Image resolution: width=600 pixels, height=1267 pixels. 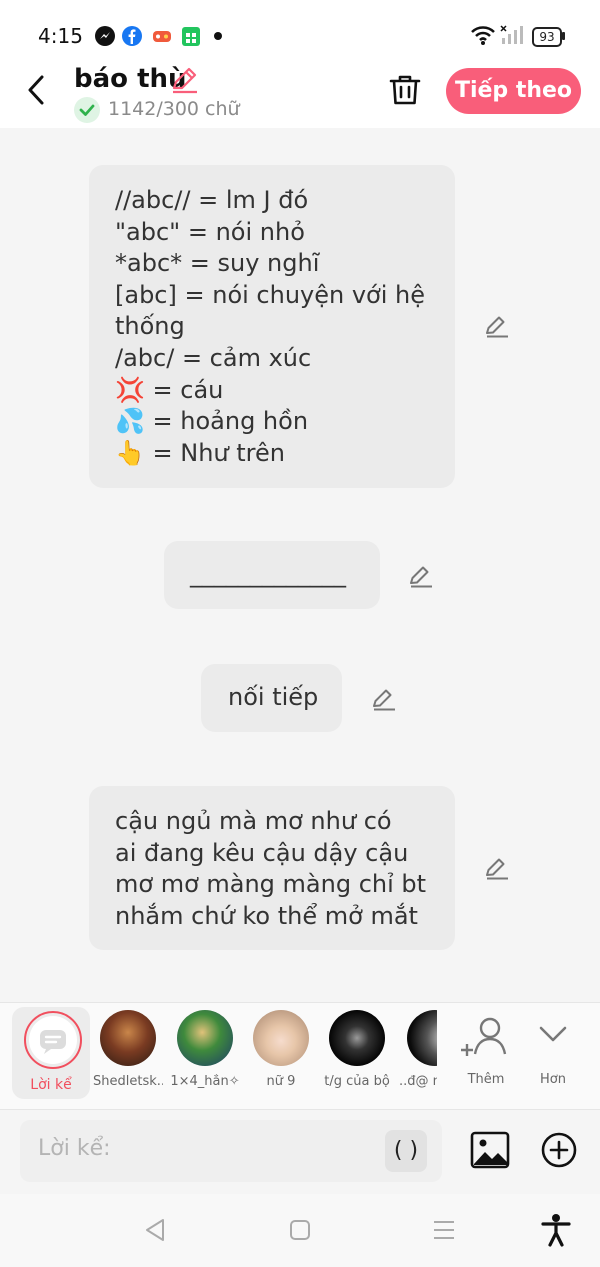 I want to click on accessibility-icon, so click(x=556, y=1232).